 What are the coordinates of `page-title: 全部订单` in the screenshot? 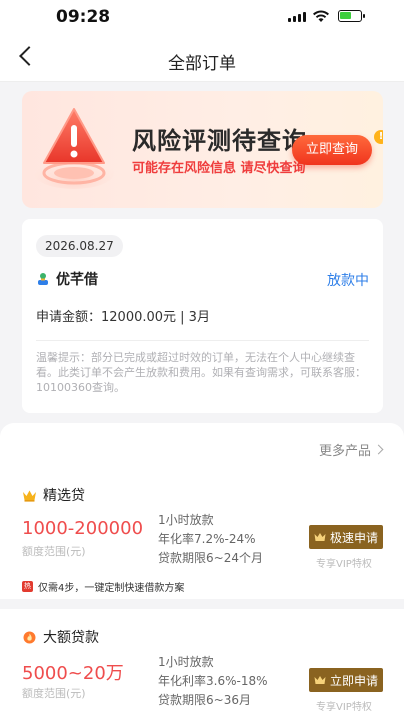 It's located at (202, 64).